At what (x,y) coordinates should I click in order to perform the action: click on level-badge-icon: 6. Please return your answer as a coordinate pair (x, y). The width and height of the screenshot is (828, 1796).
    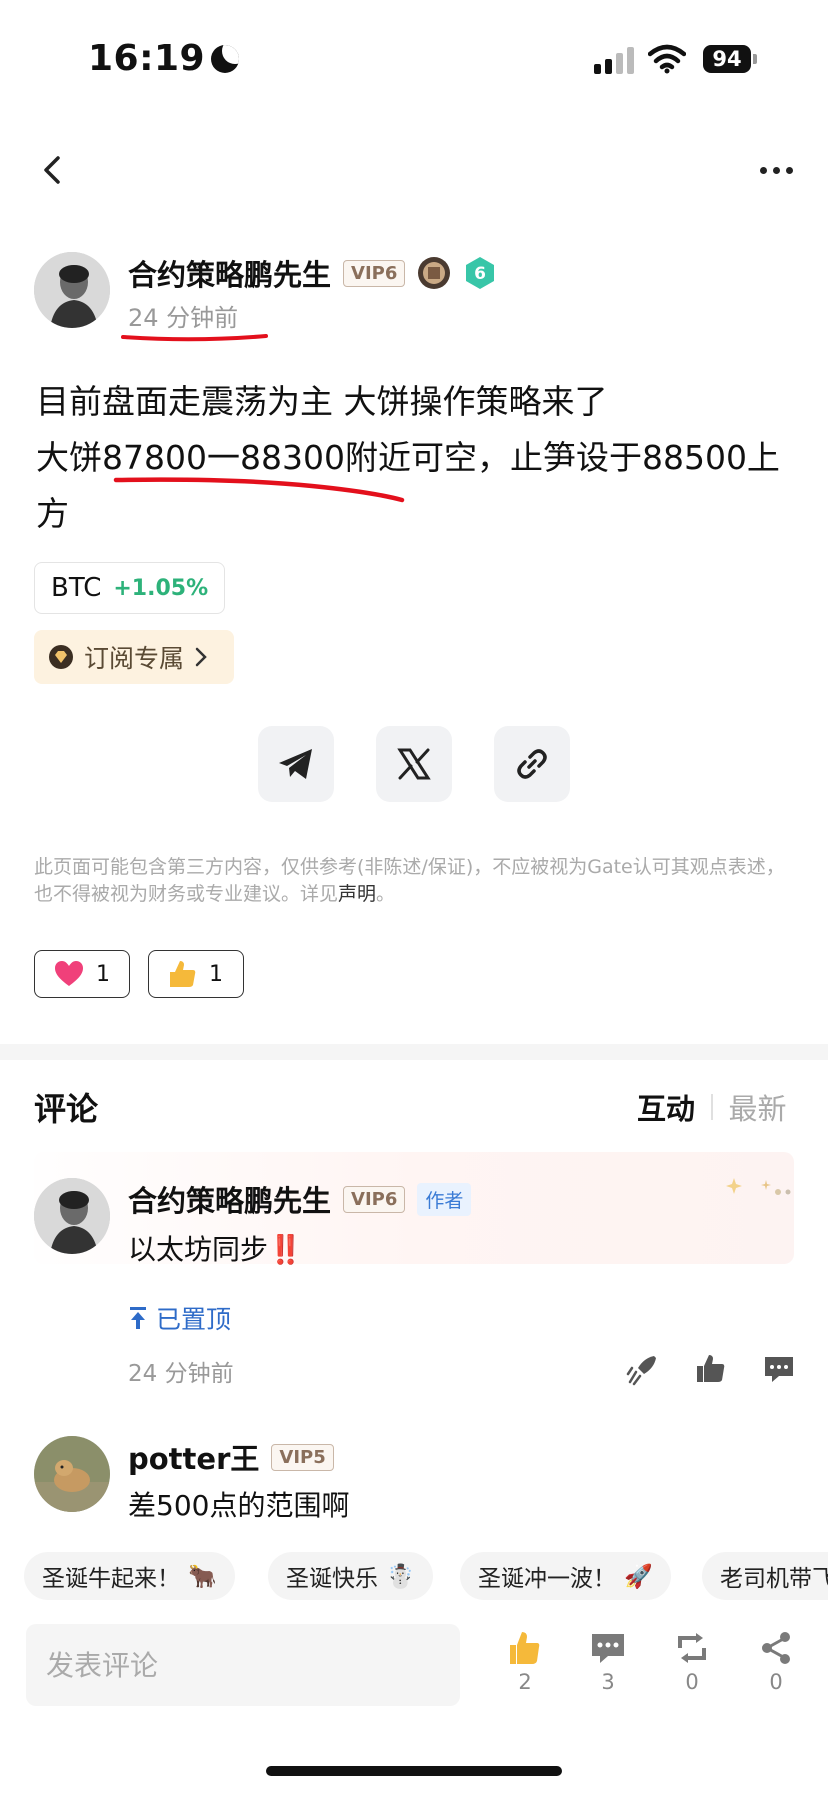
    Looking at the image, I should click on (480, 273).